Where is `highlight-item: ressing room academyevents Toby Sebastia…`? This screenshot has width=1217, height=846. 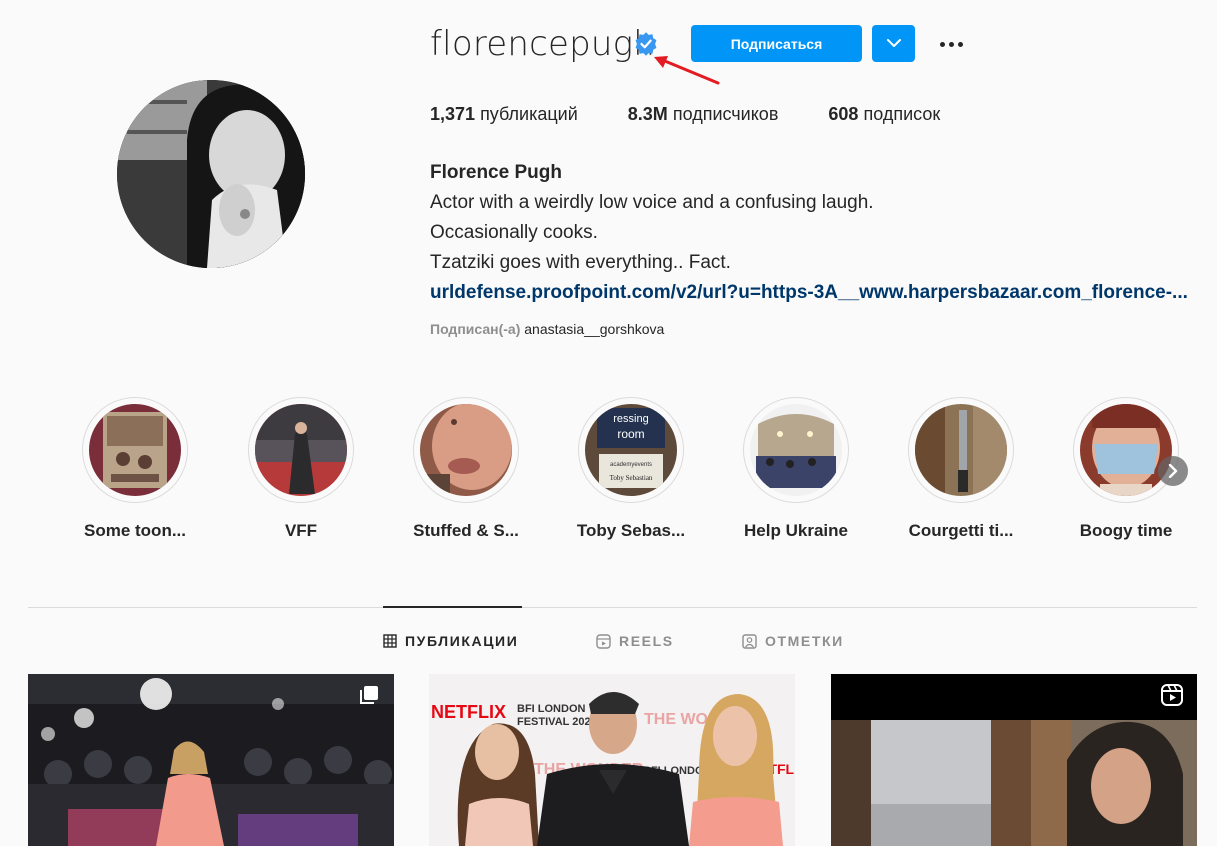
highlight-item: ressing room academyevents Toby Sebastia… is located at coordinates (631, 469).